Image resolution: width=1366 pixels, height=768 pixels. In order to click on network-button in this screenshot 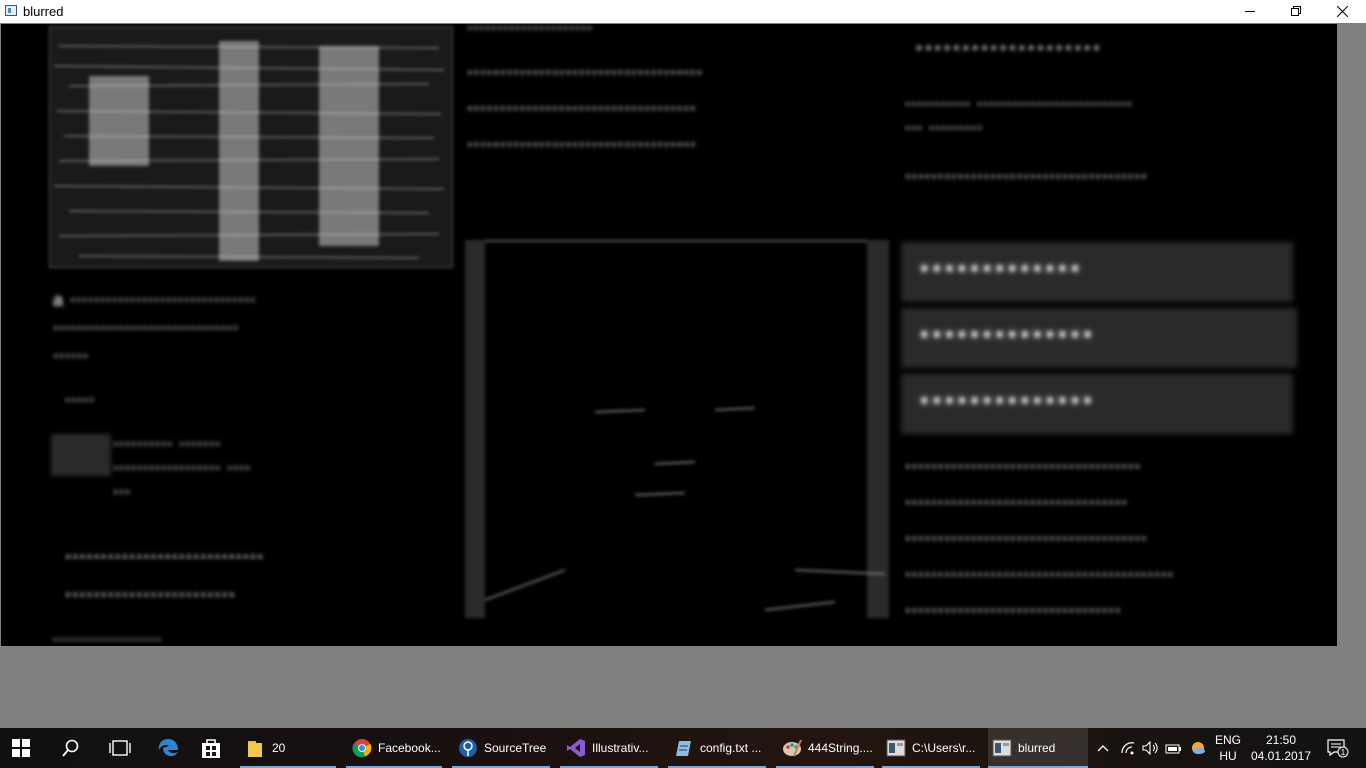, I will do `click(1128, 748)`.